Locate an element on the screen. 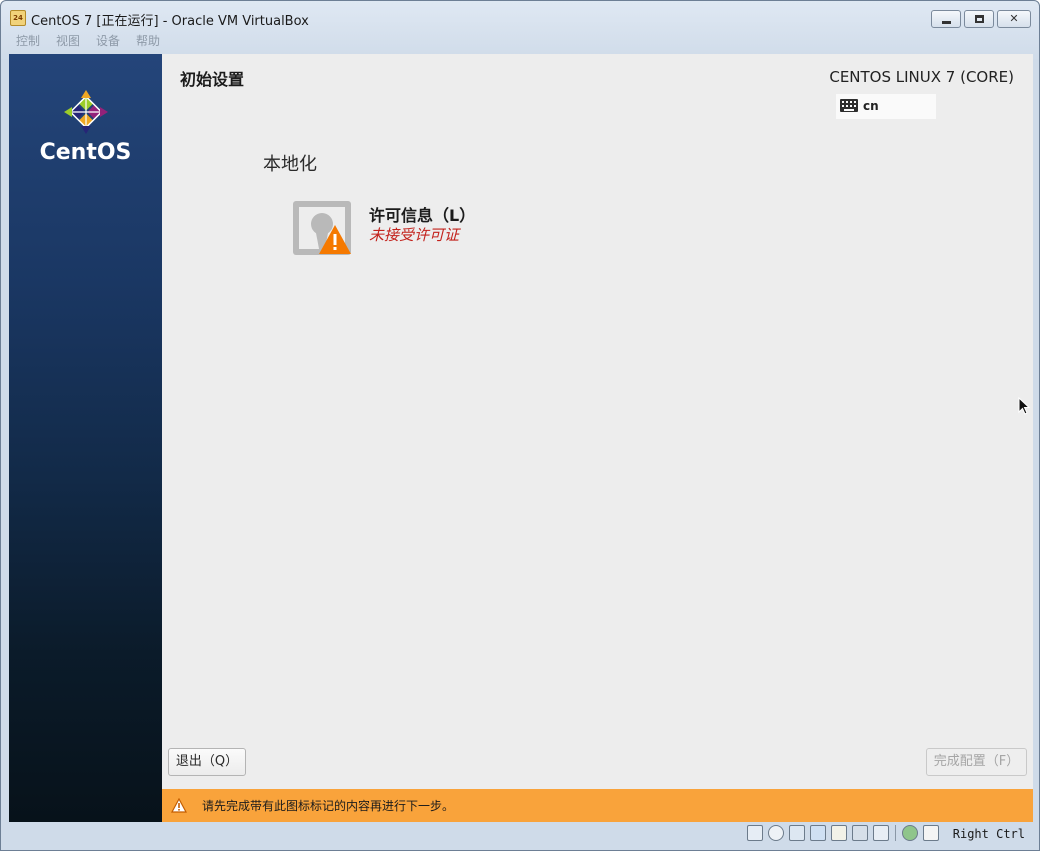 This screenshot has width=1040, height=851. status-indicators is located at coordinates (843, 833).